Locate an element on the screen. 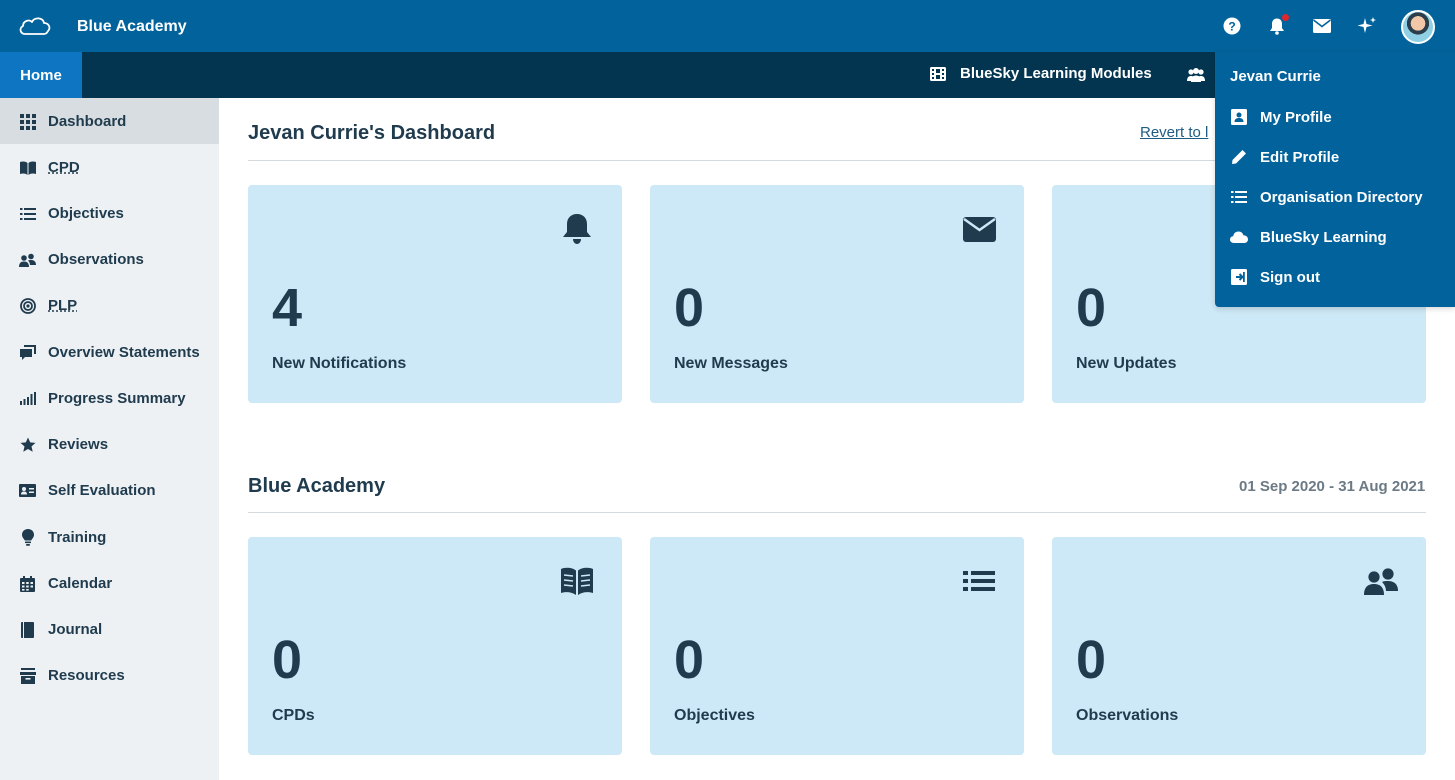 The height and width of the screenshot is (780, 1455). menu-item-label: Edit Profile is located at coordinates (1300, 157).